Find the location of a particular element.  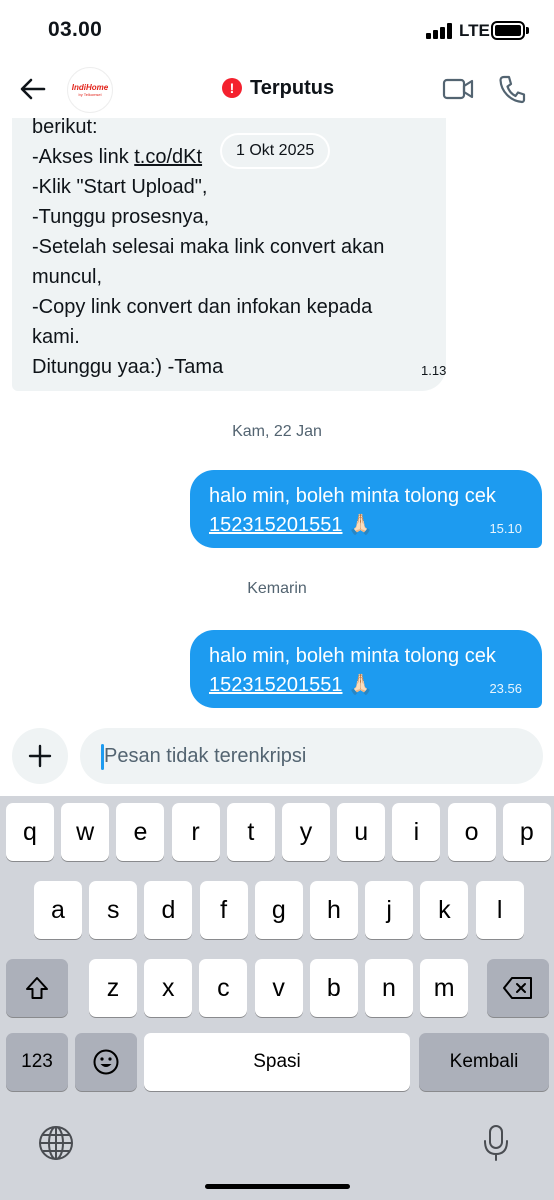

video-camera-icon is located at coordinates (458, 89).